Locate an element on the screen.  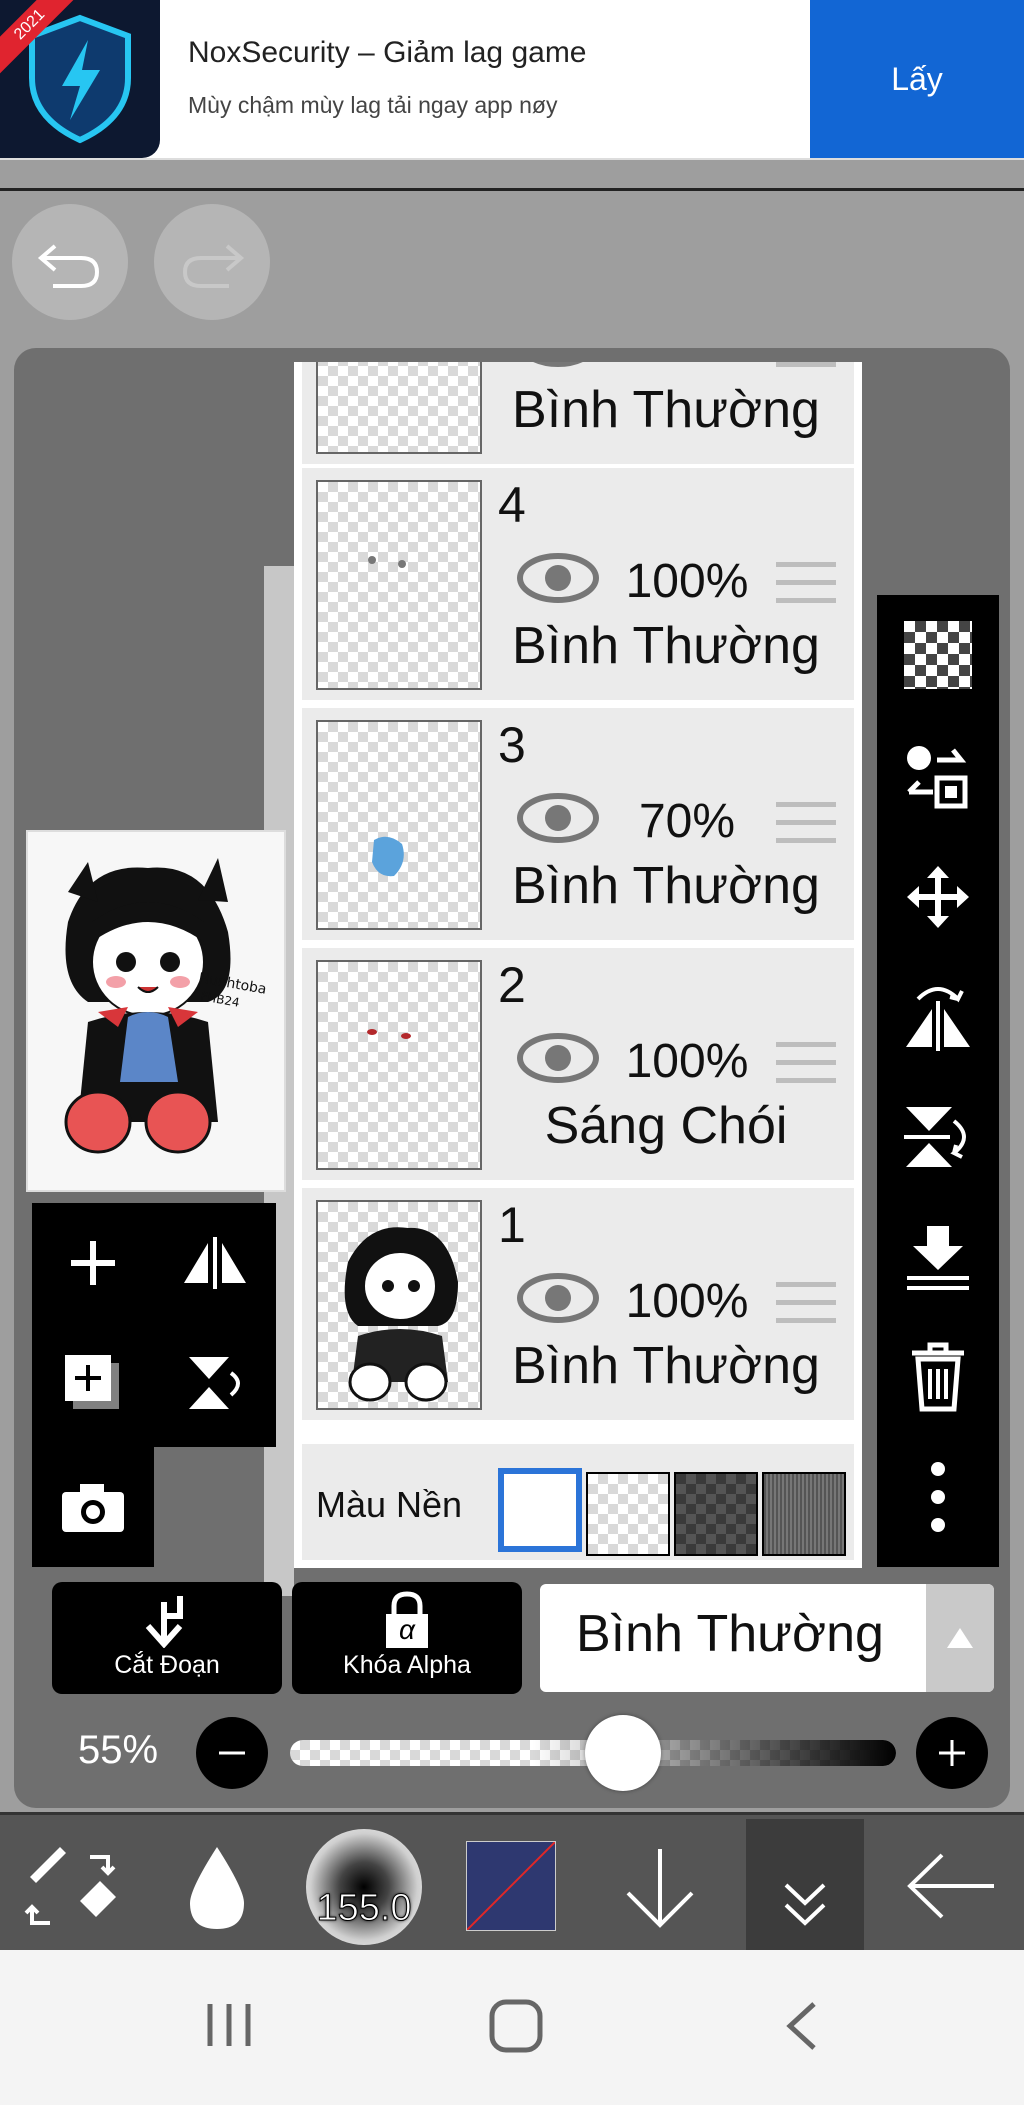
minus-icon is located at coordinates (232, 1753).